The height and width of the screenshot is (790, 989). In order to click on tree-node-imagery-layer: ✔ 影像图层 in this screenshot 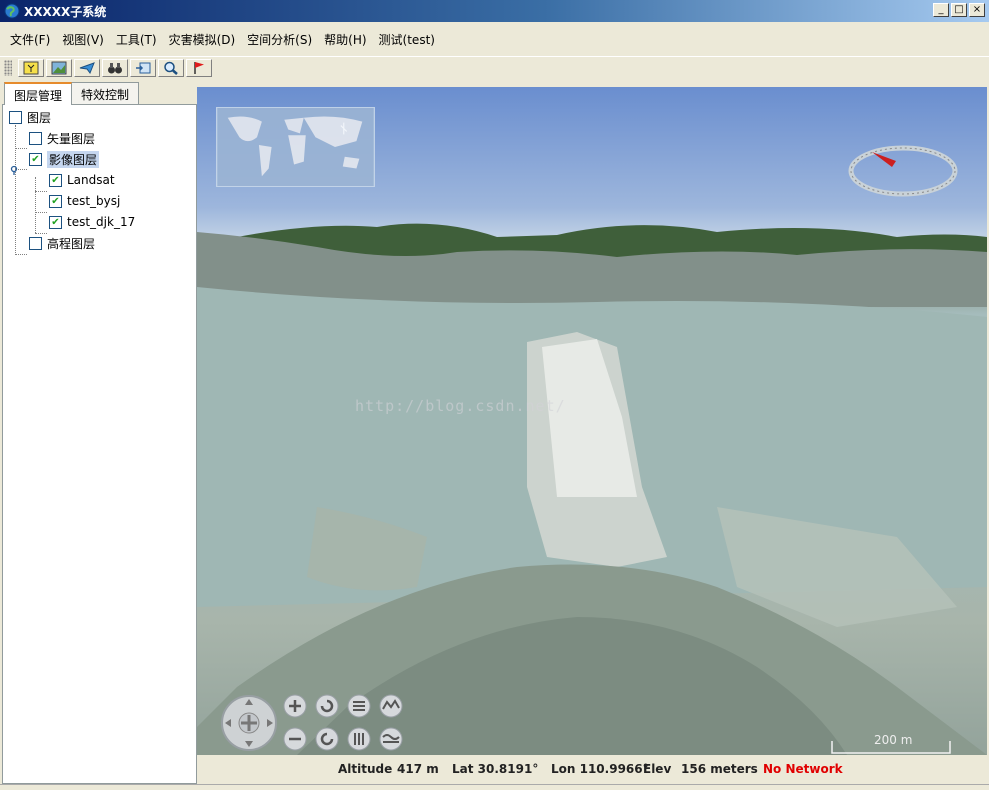, I will do `click(64, 159)`.